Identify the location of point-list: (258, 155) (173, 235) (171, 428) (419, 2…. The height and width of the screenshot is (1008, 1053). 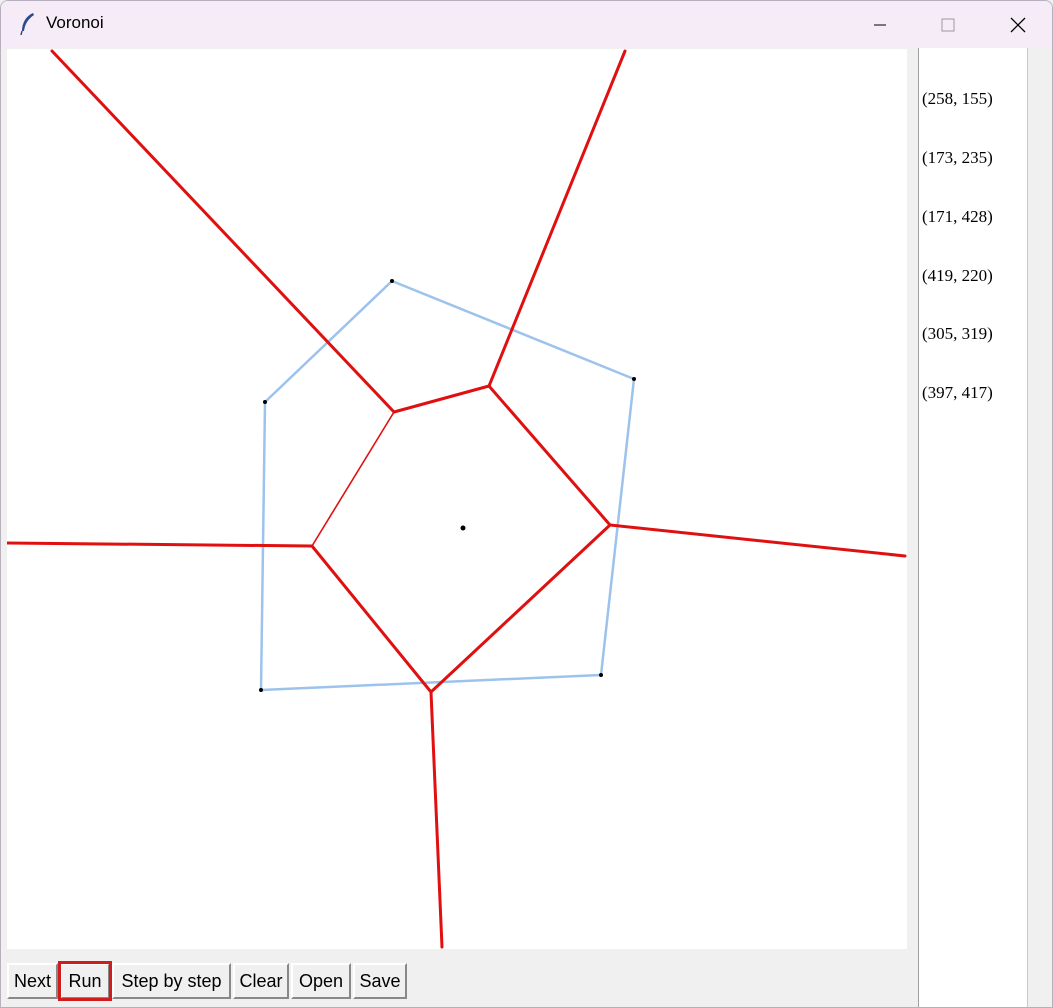
(973, 527).